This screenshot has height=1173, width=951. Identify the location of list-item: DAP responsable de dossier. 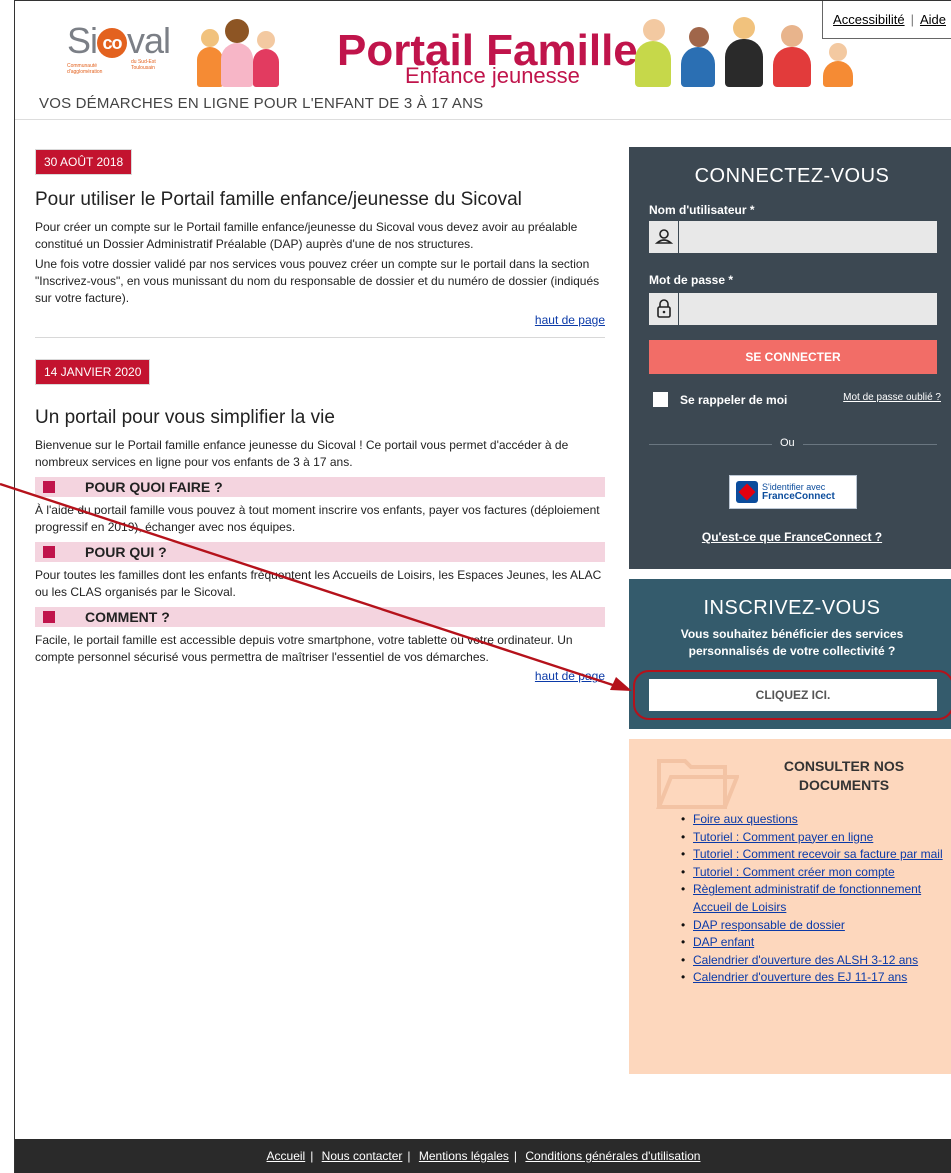
(812, 926).